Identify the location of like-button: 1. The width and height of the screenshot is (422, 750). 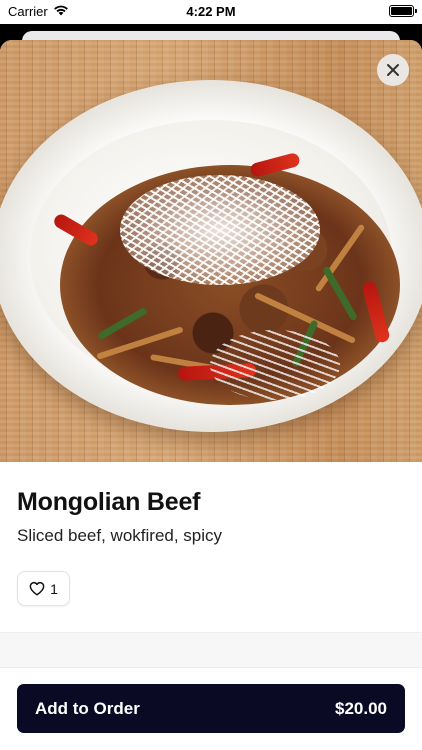
(43, 588).